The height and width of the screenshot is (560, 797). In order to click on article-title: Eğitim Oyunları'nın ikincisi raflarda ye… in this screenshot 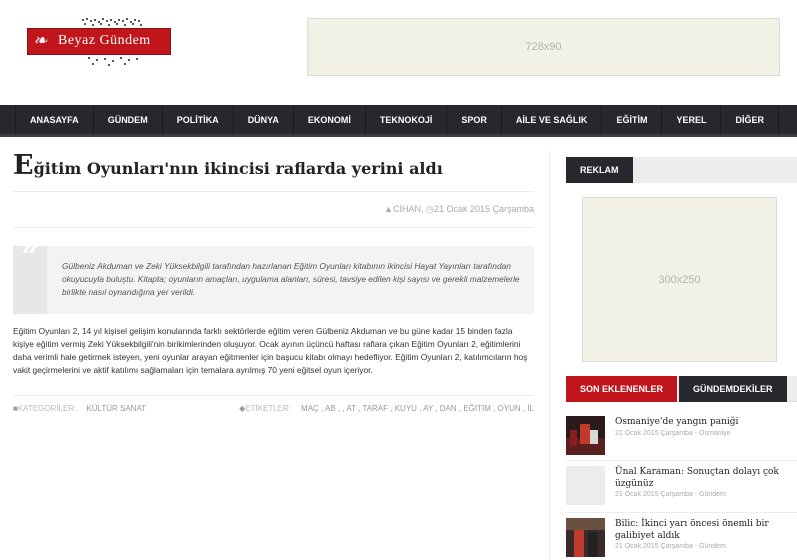, I will do `click(273, 171)`.